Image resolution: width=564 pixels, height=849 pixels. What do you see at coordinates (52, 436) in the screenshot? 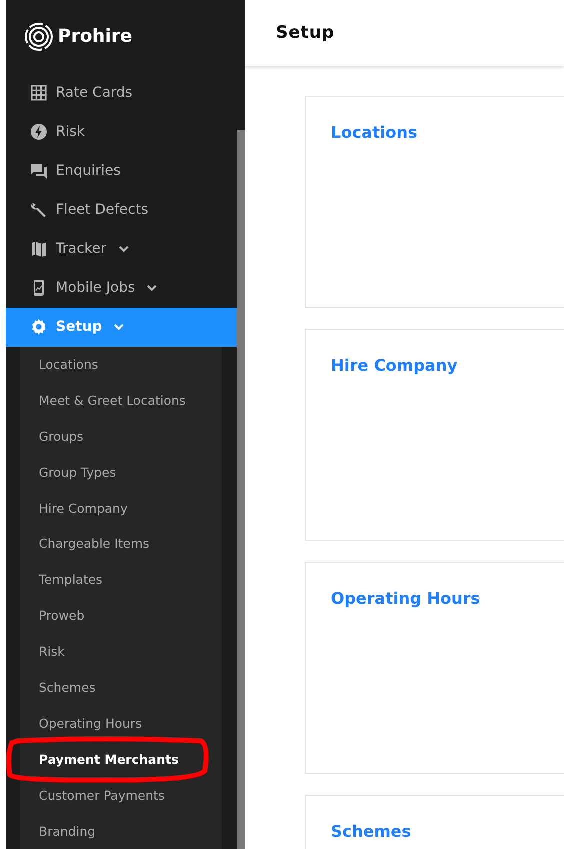
I see `submenu-item: Groups` at bounding box center [52, 436].